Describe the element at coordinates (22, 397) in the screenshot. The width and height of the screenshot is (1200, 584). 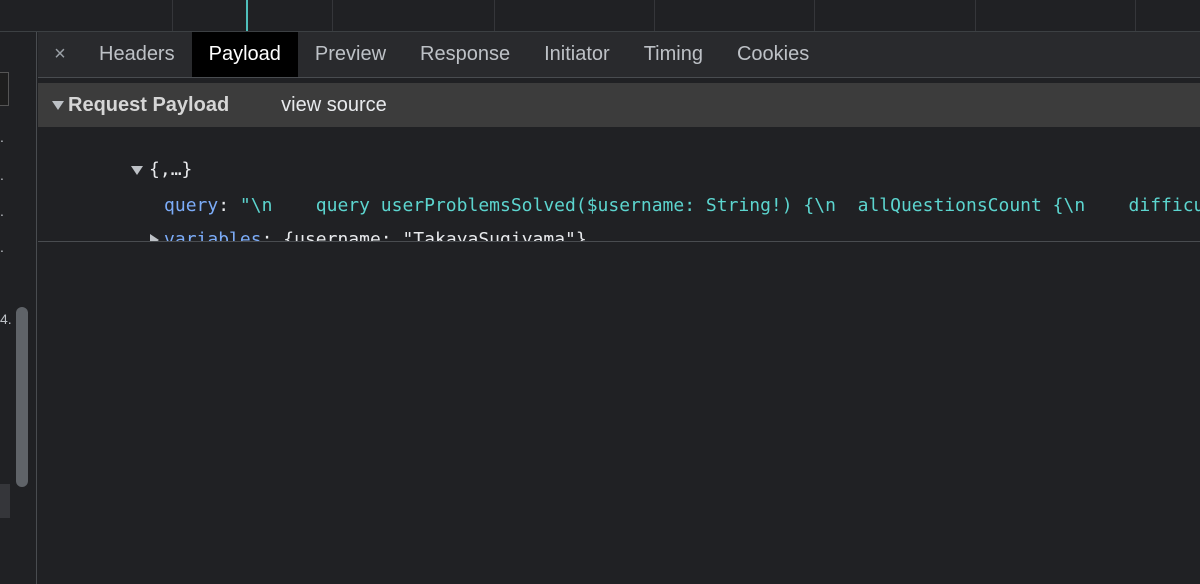
I see `request-list-scrollbar` at that location.